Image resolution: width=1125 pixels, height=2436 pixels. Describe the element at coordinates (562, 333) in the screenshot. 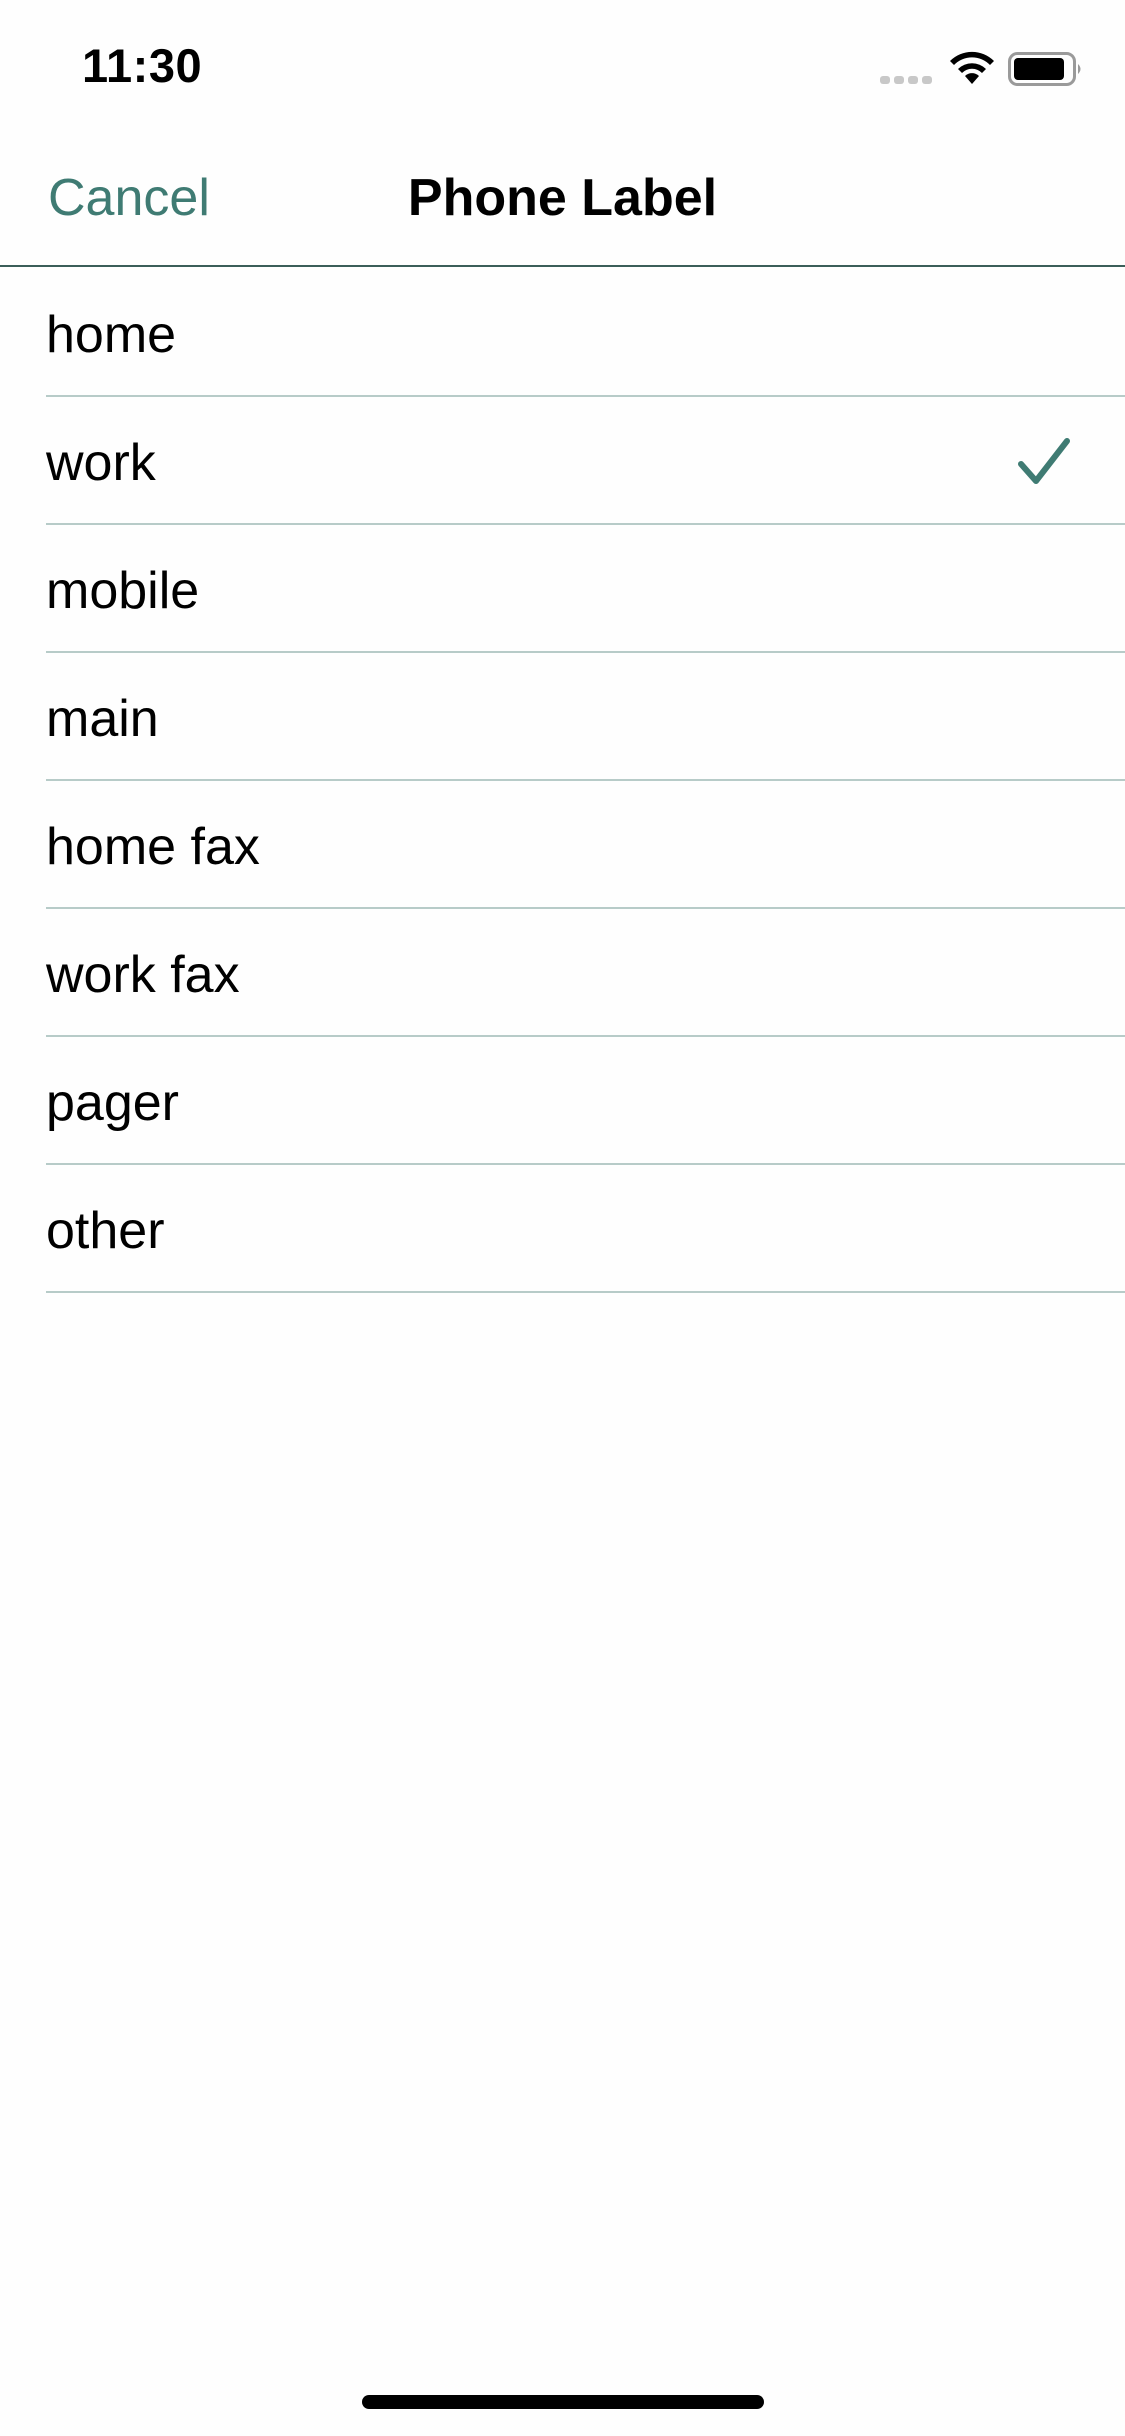

I see `label-option-home: home` at that location.